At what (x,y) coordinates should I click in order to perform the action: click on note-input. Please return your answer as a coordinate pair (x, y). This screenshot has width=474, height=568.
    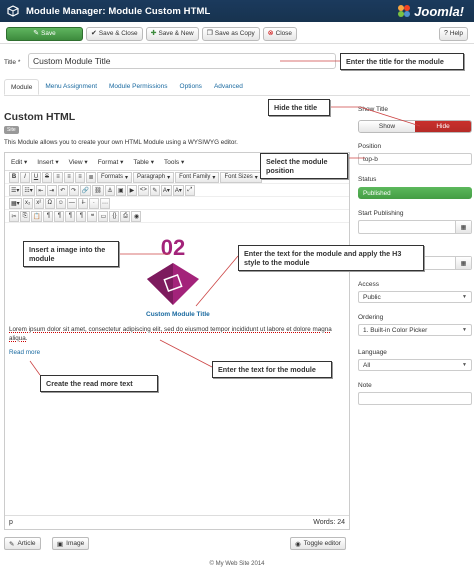
    Looking at the image, I should click on (415, 398).